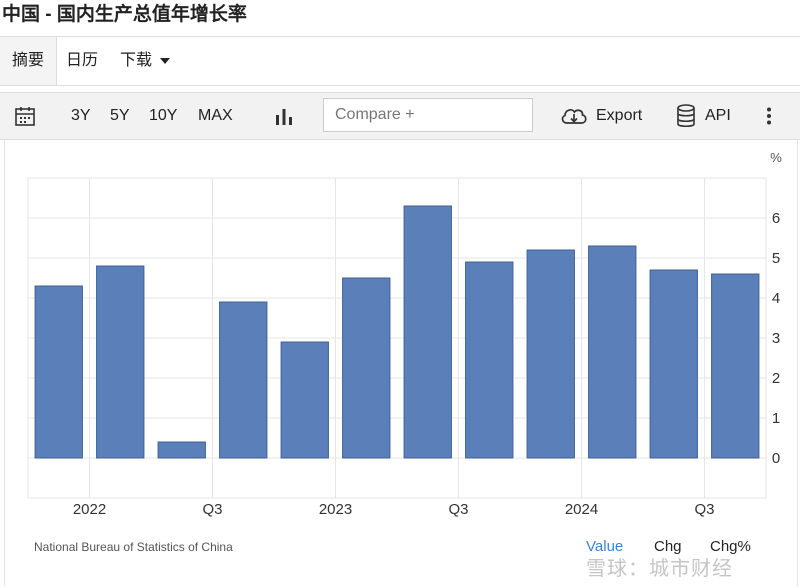 The width and height of the screenshot is (800, 588). Describe the element at coordinates (89, 509) in the screenshot. I see `x-tick-label: 2022` at that location.